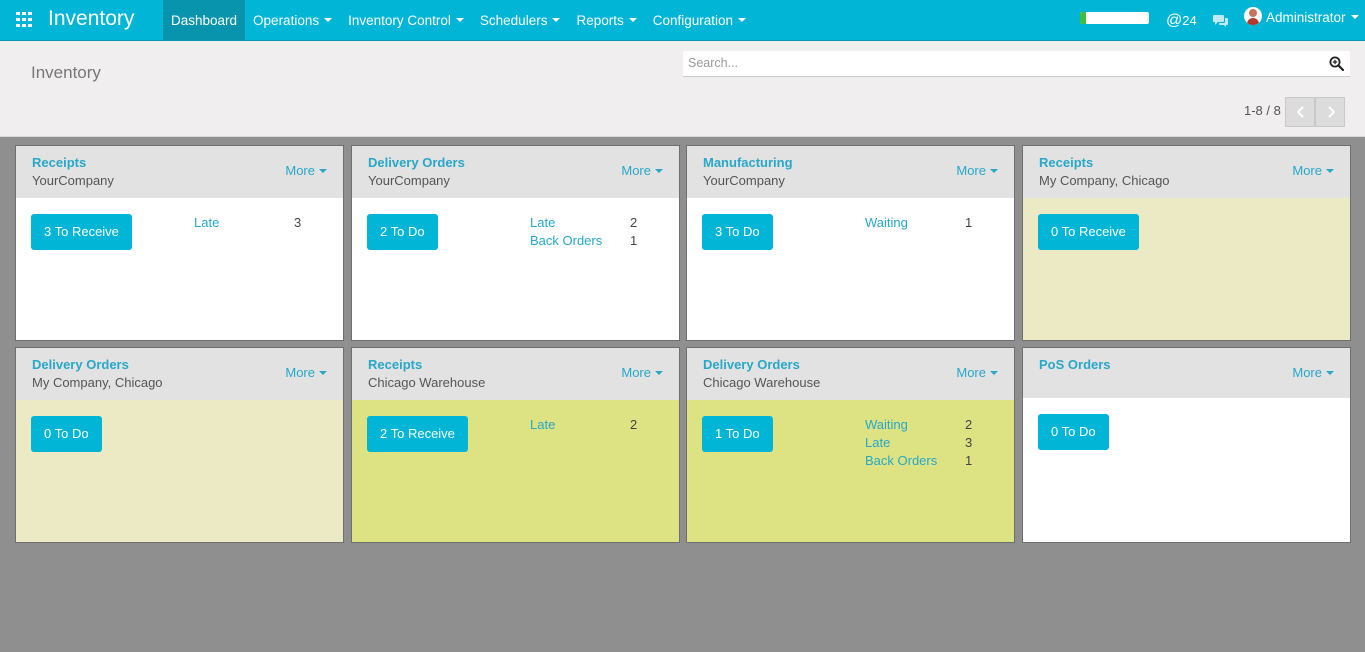 Image resolution: width=1365 pixels, height=652 pixels. I want to click on mentions-count: 24, so click(1189, 20).